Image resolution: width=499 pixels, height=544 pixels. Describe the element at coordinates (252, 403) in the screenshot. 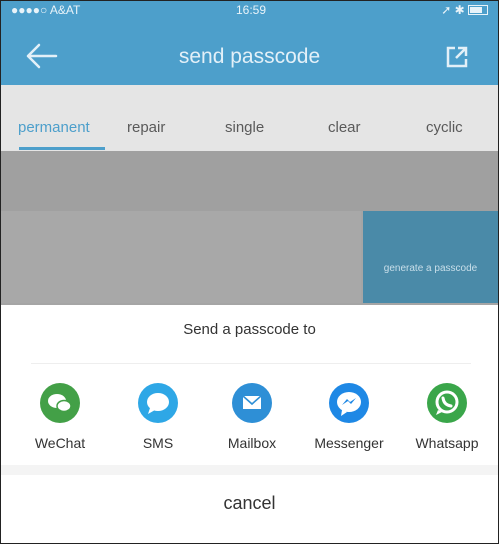

I see `mail-icon` at that location.